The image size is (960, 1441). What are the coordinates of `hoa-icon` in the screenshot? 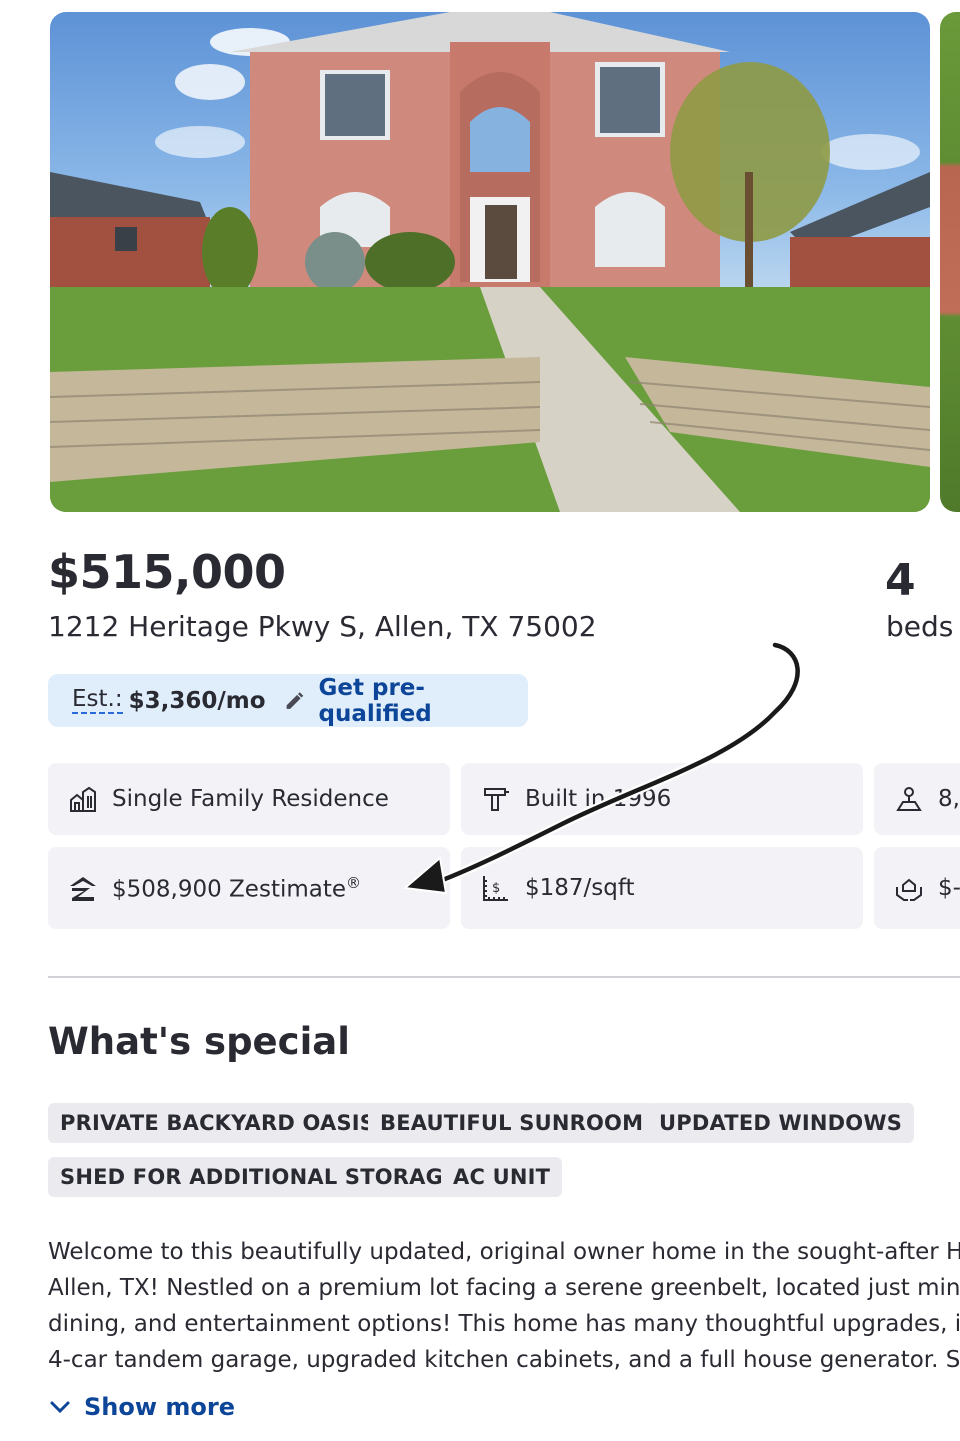 It's located at (909, 889).